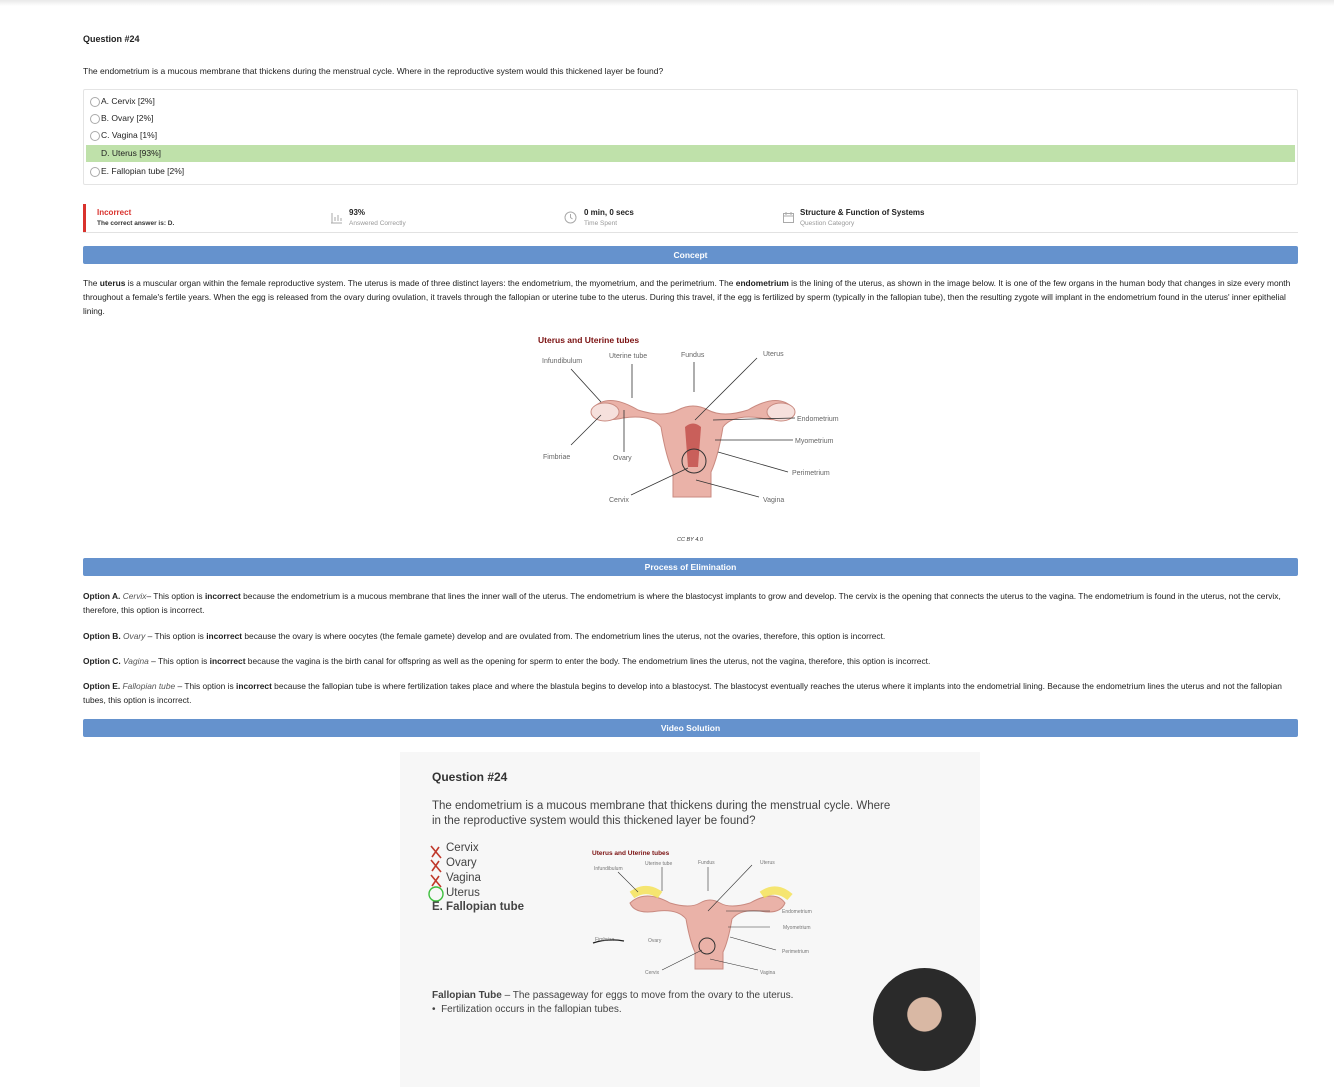  Describe the element at coordinates (767, 863) in the screenshot. I see `svg-text: Uterus` at that location.